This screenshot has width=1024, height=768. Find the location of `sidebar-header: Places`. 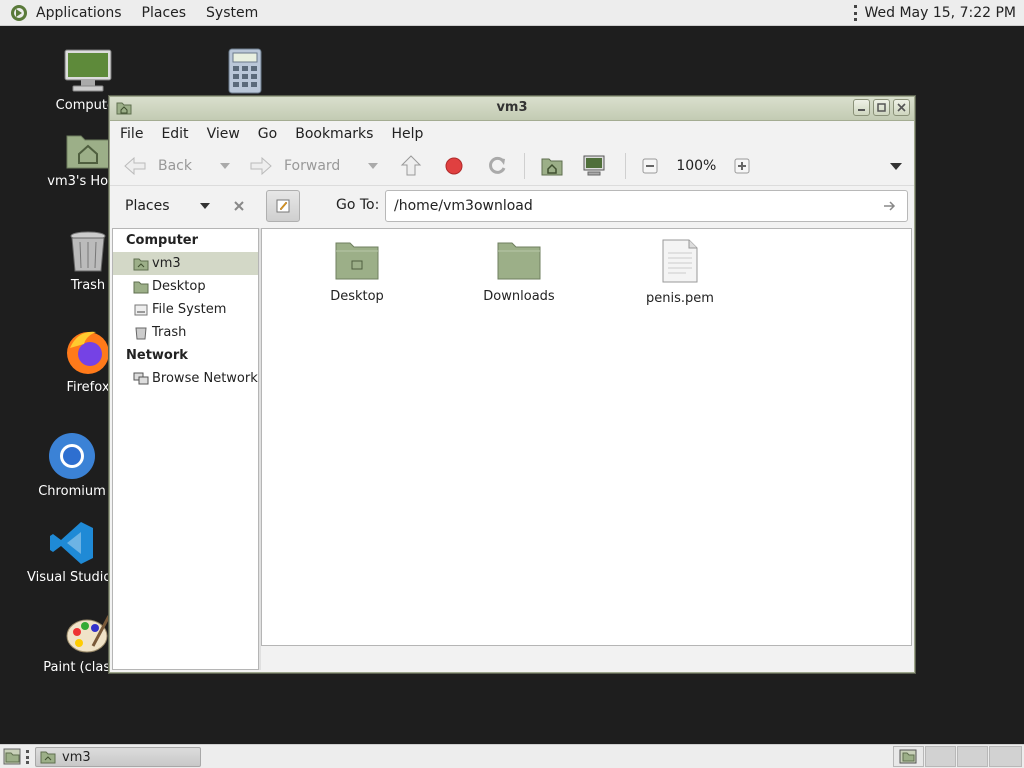

sidebar-header: Places is located at coordinates (185, 206).